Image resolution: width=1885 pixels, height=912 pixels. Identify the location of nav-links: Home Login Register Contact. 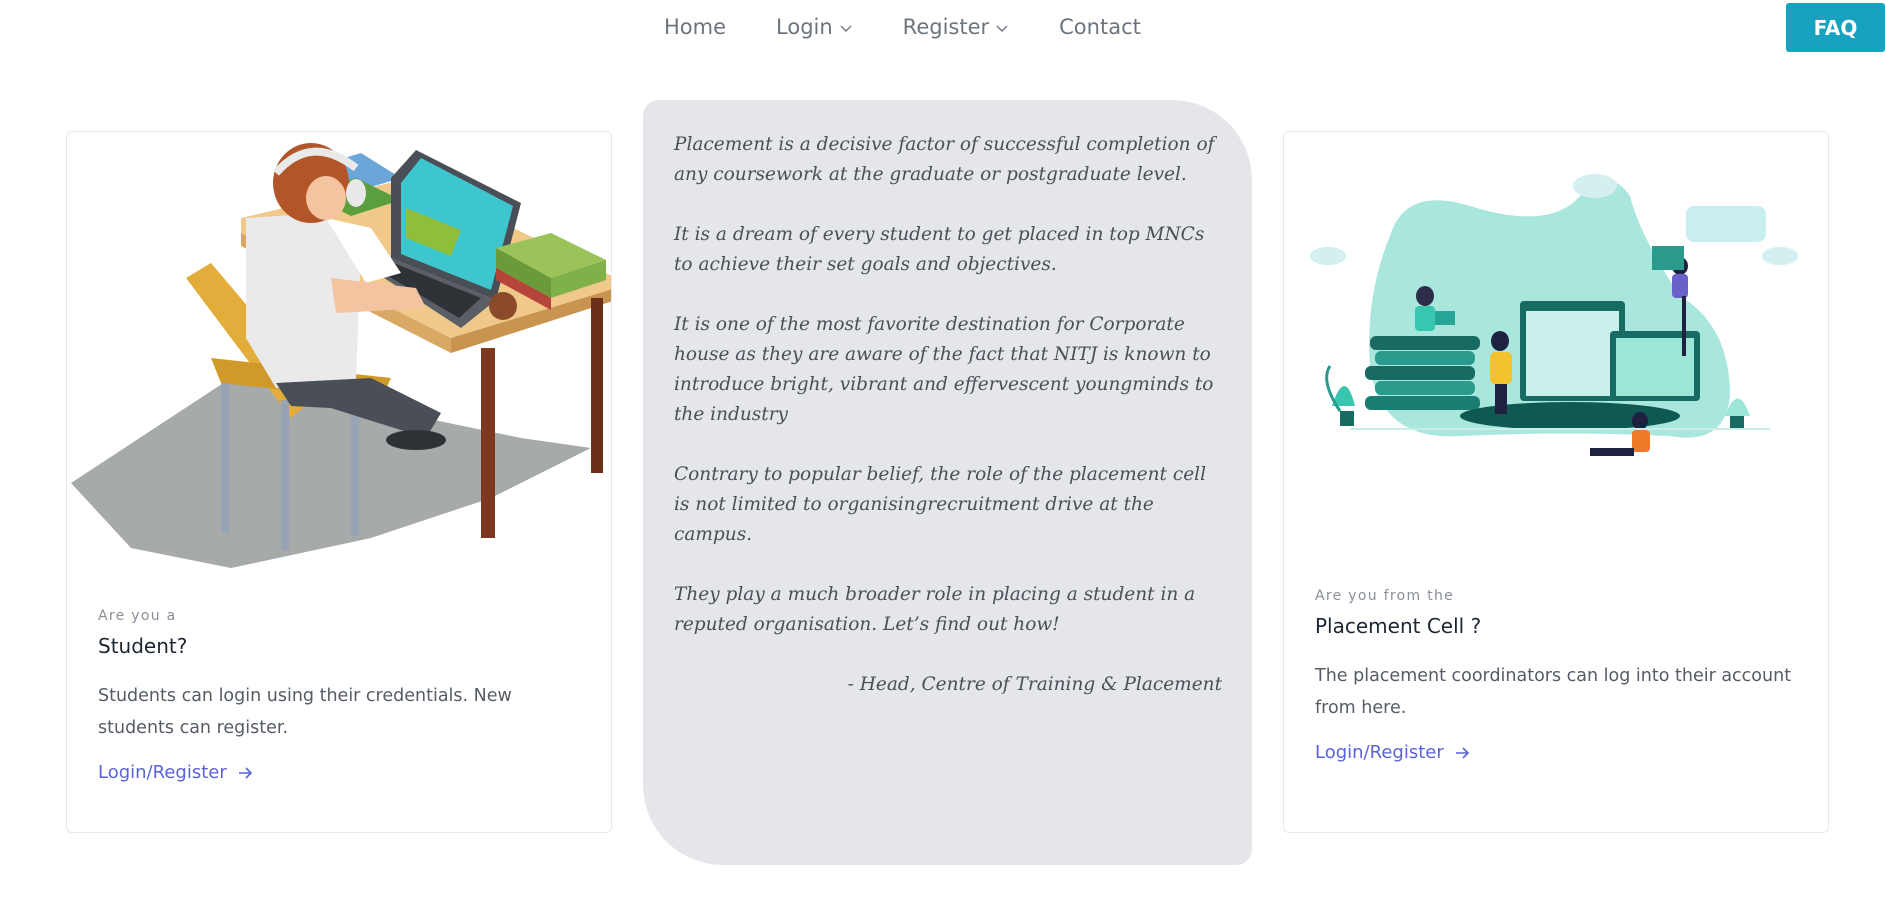
(902, 27).